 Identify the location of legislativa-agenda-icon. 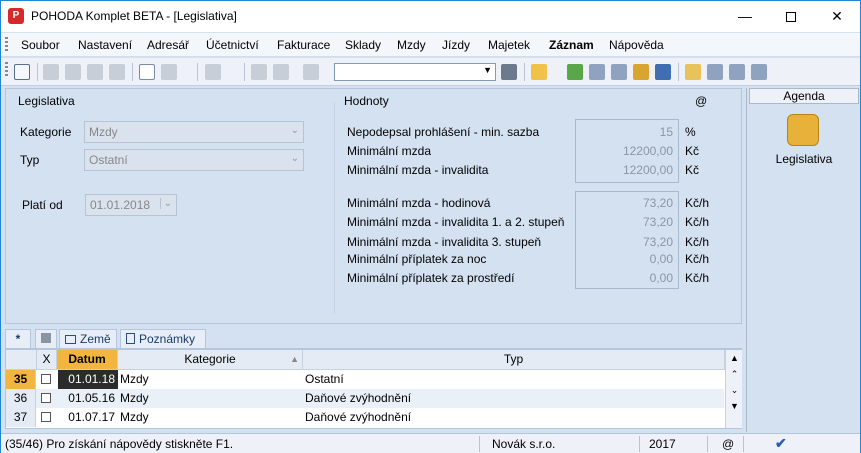
(803, 130).